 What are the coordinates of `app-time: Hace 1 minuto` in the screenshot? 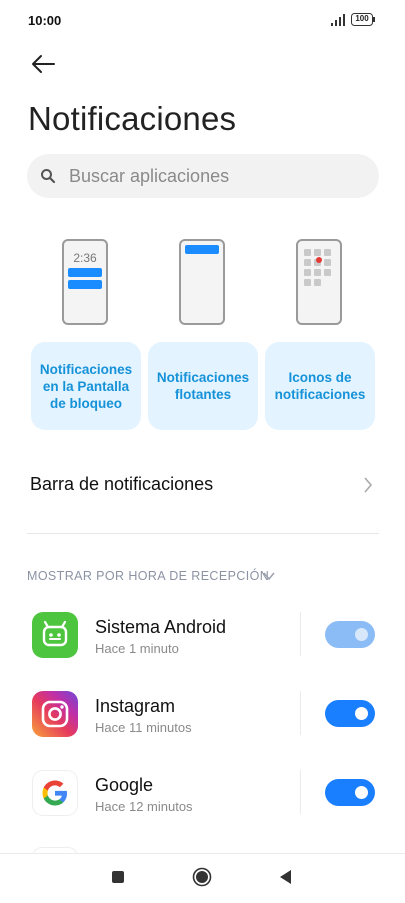 It's located at (137, 648).